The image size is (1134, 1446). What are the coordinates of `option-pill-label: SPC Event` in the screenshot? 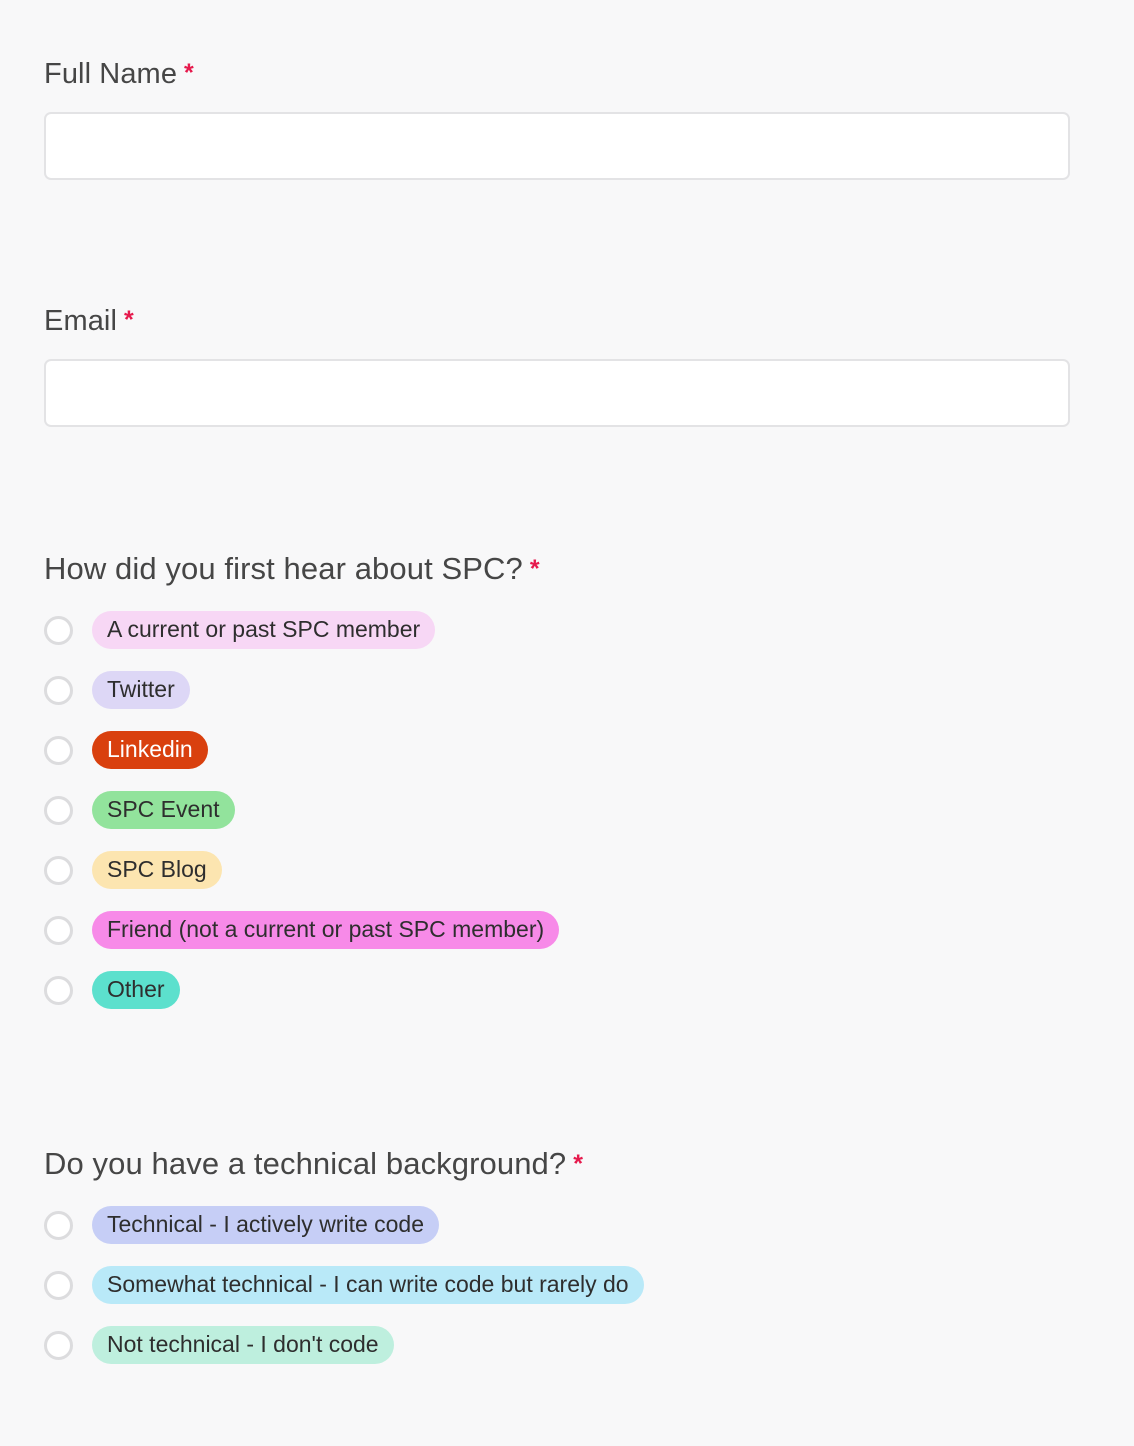 It's located at (163, 810).